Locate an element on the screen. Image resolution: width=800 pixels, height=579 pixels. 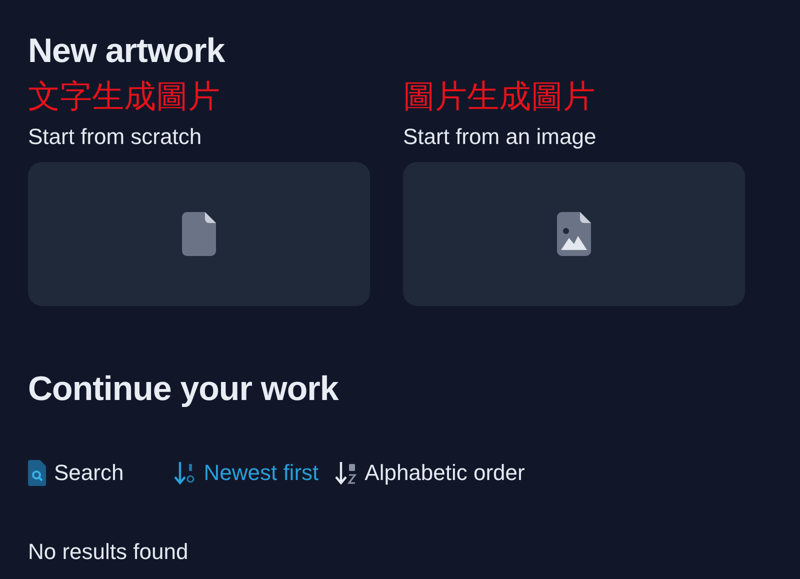
search-button: Search is located at coordinates (76, 472).